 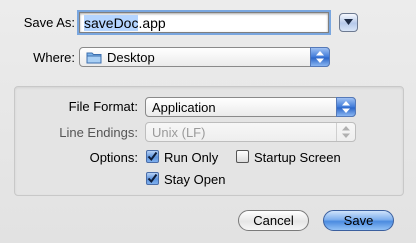 I want to click on stay-open-checkbox, so click(x=152, y=178).